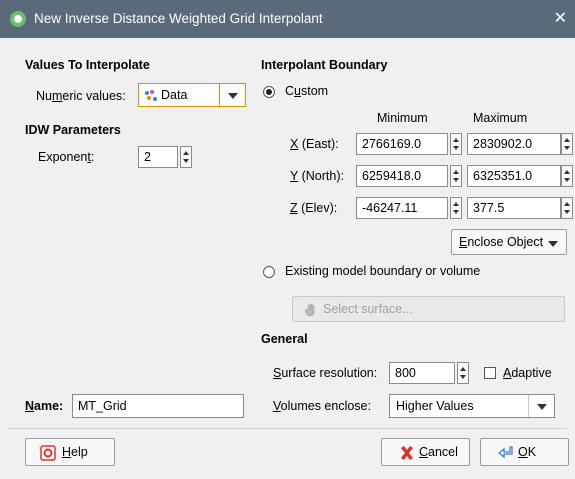 The image size is (575, 479). I want to click on exponent-input: 2, so click(158, 157).